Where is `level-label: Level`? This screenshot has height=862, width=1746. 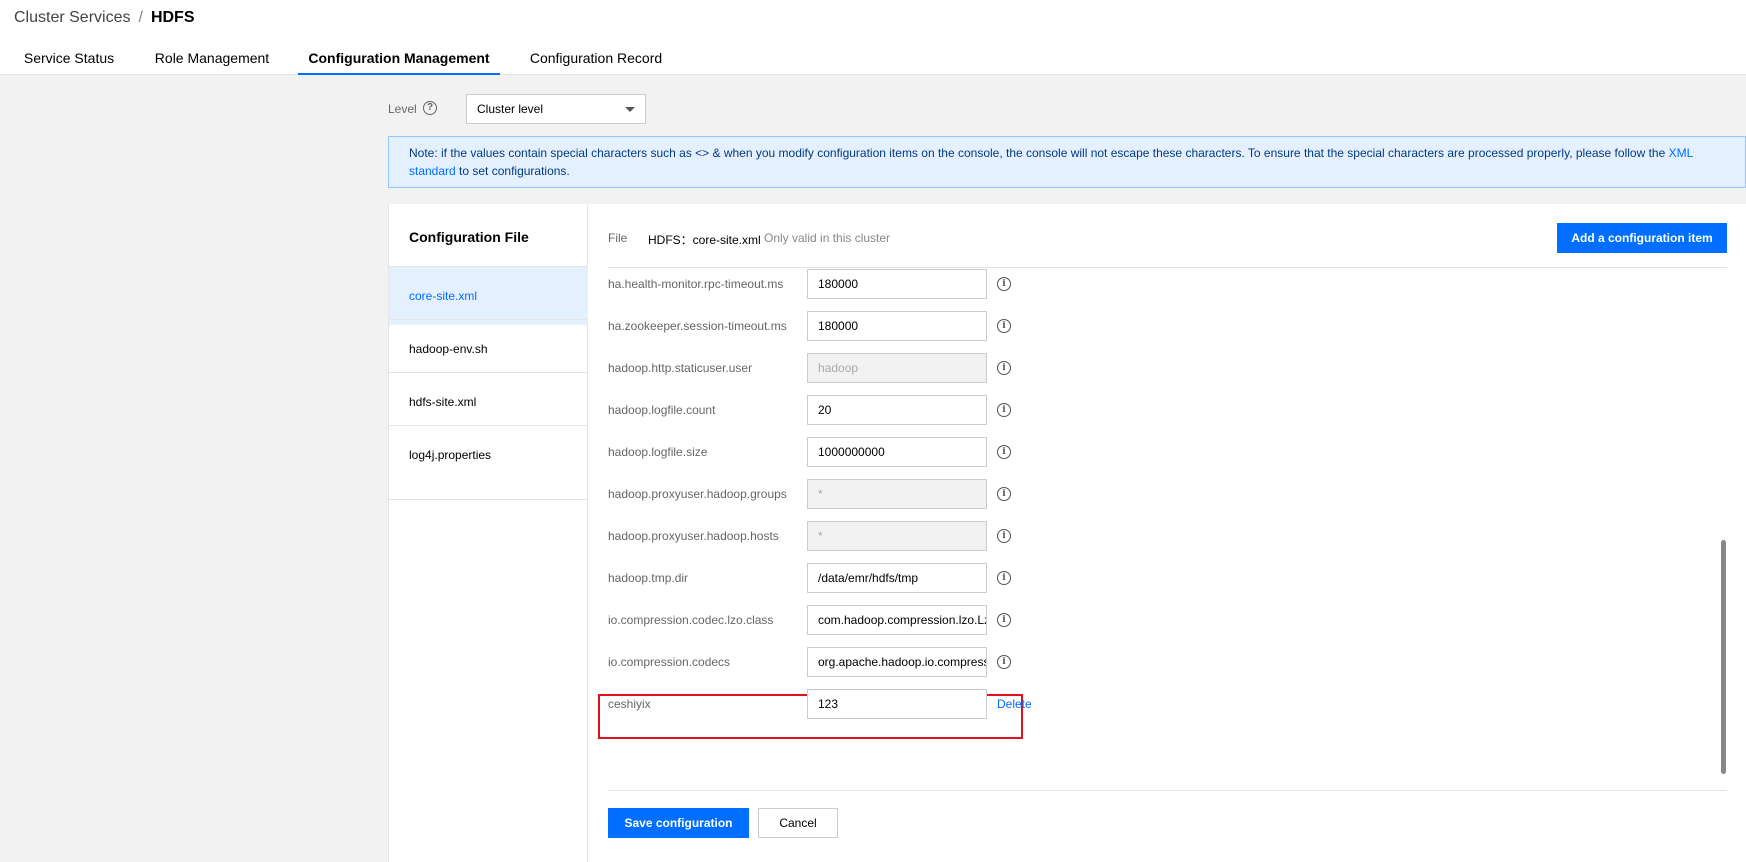
level-label: Level is located at coordinates (402, 109).